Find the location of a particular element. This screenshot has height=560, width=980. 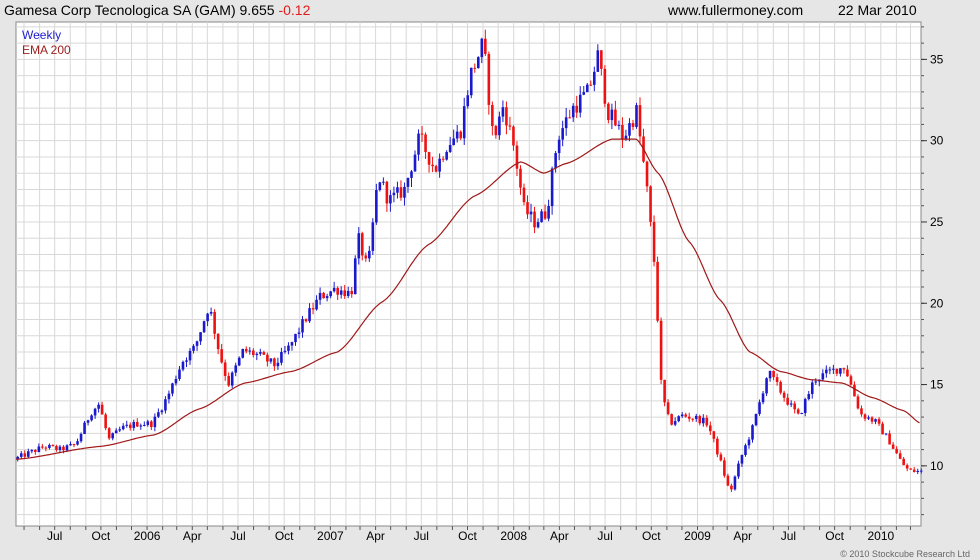

x-tick-label: Apr is located at coordinates (192, 536).